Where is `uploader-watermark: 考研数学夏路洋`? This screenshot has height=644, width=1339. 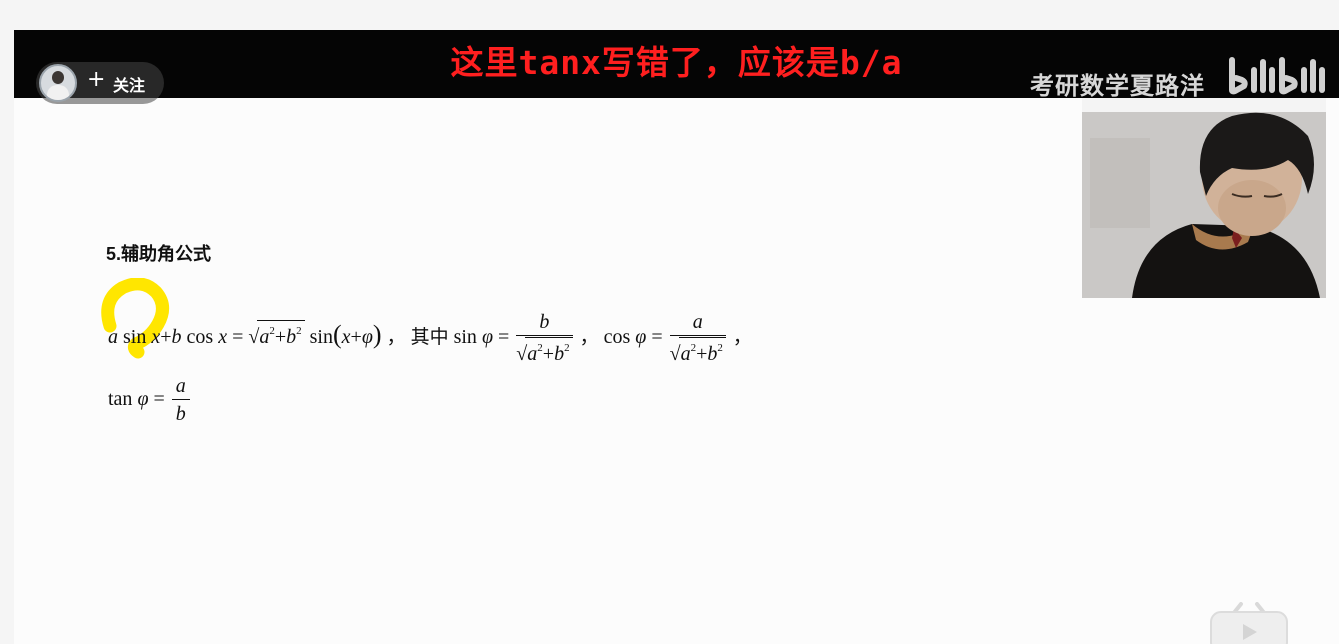 uploader-watermark: 考研数学夏路洋 is located at coordinates (1117, 86).